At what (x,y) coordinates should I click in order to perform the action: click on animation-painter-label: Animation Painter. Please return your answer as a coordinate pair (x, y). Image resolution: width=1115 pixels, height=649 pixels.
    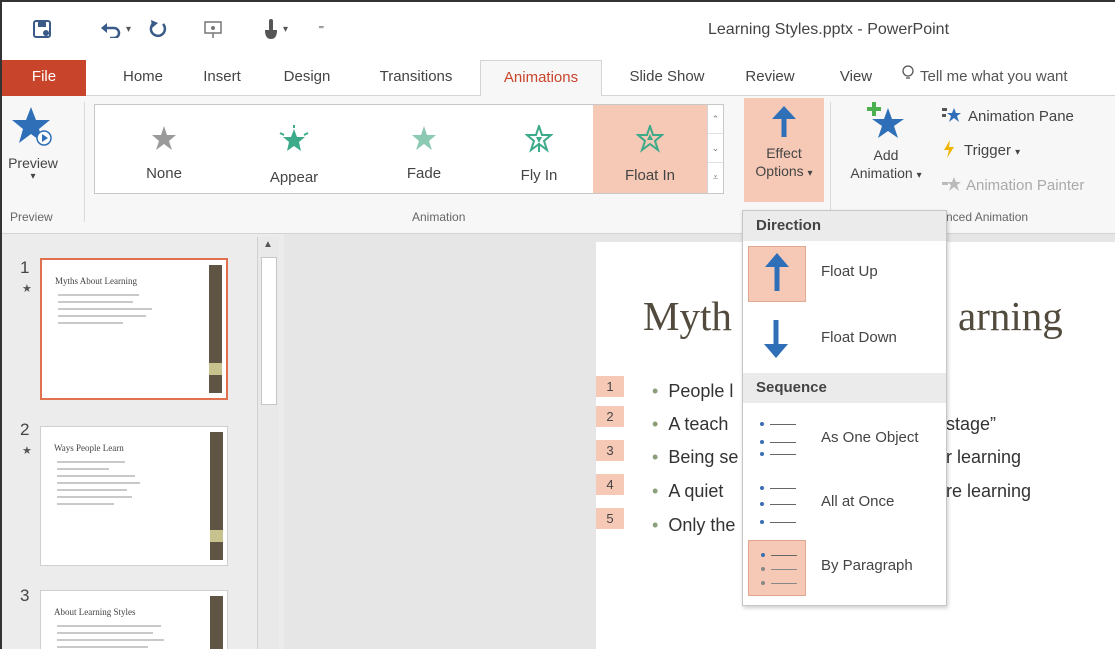
    Looking at the image, I should click on (1025, 185).